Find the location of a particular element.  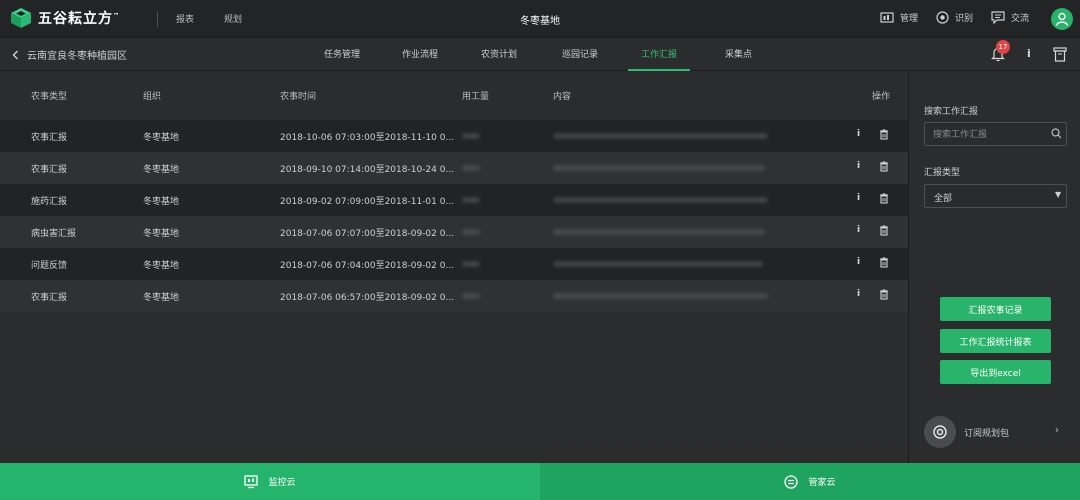

back-button: 云南宜良冬枣种植园区 is located at coordinates (69, 54).